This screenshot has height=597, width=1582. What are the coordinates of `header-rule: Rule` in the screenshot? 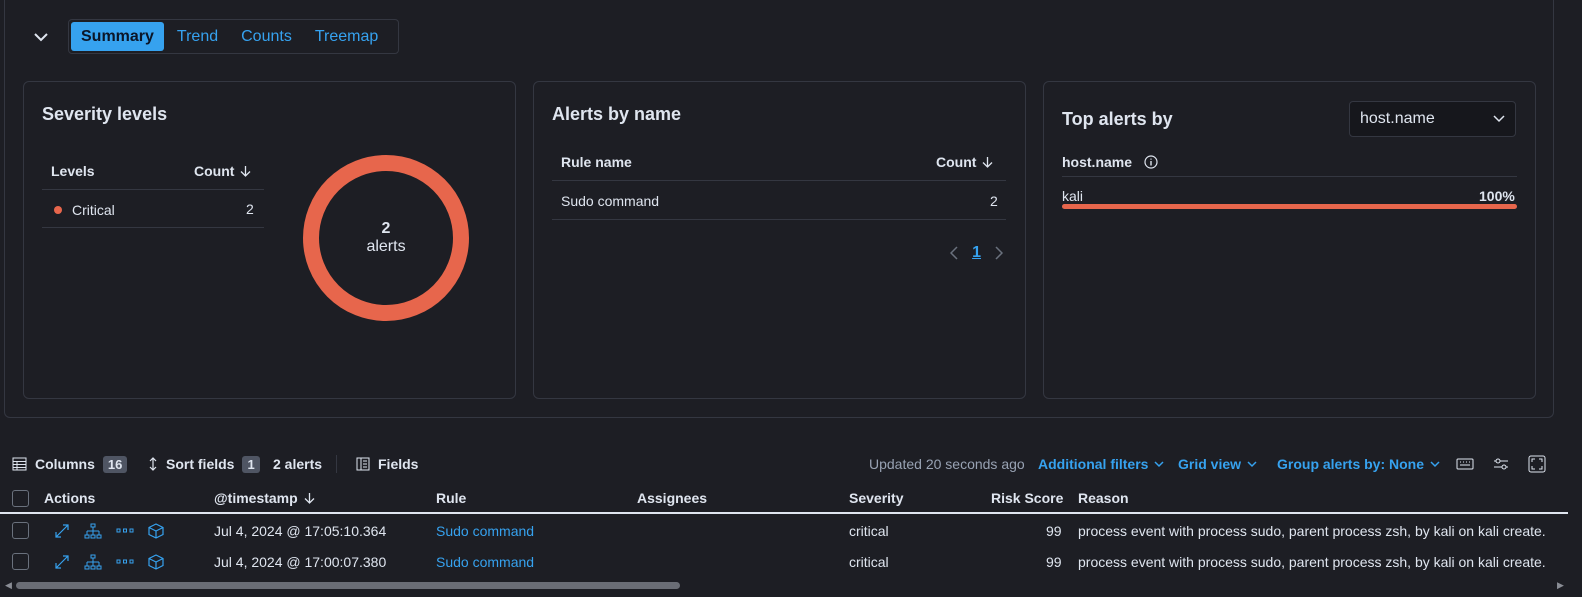 It's located at (451, 498).